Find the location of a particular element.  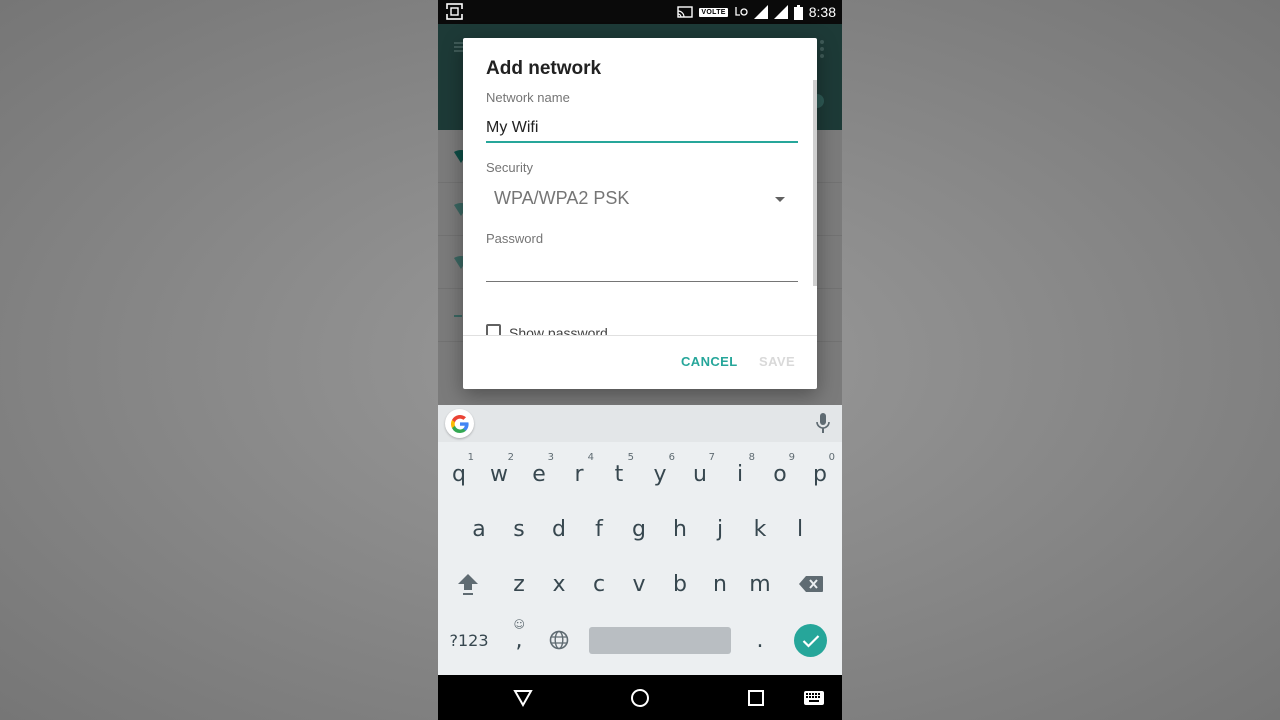

back-triangle-icon is located at coordinates (523, 698).